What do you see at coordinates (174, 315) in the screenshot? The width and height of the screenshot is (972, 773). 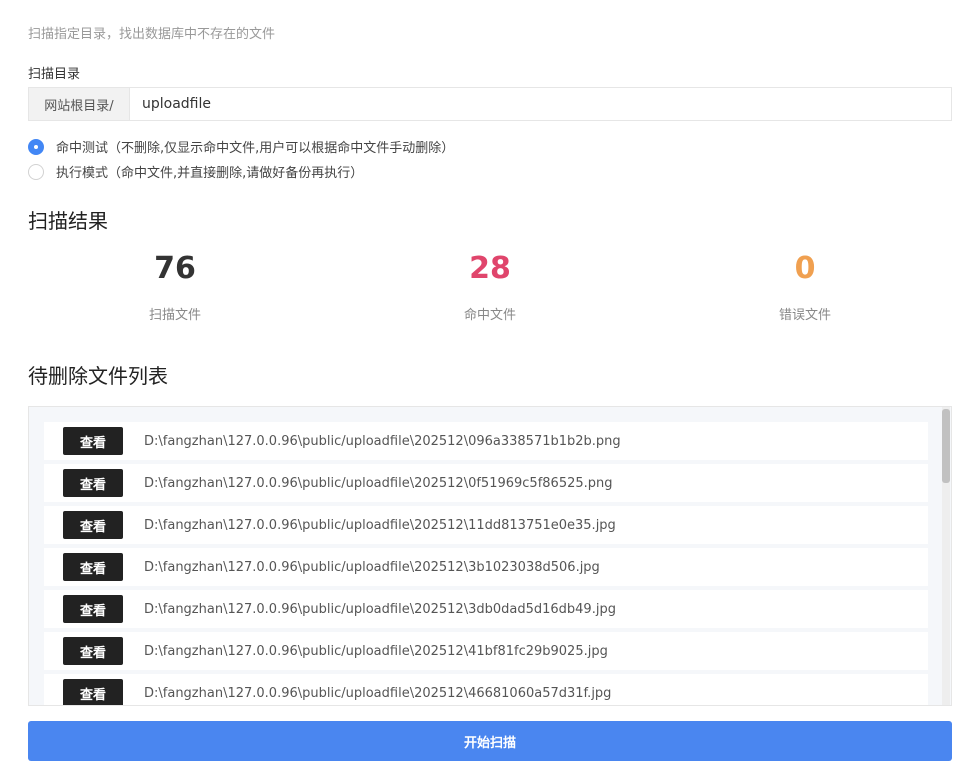 I see `stat-scanned-label: 扫描文件` at bounding box center [174, 315].